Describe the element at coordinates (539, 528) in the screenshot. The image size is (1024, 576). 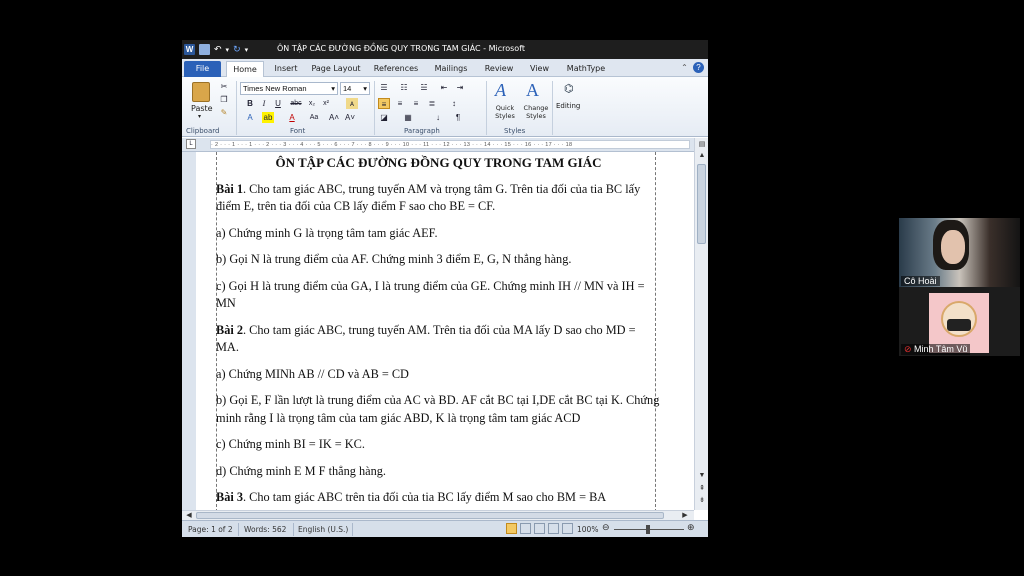
I see `web-layout-icon` at that location.